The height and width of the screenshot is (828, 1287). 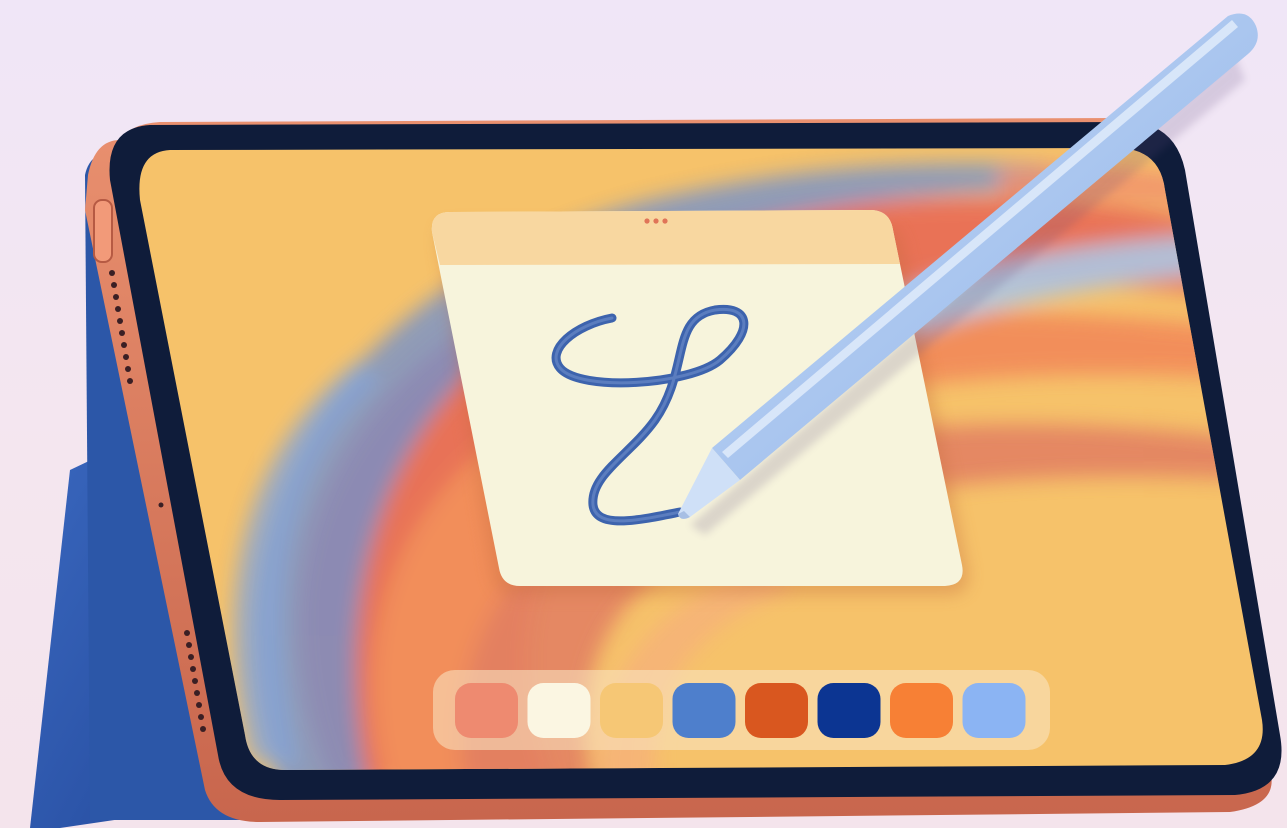 What do you see at coordinates (849, 710) in the screenshot?
I see `swatch-navy` at bounding box center [849, 710].